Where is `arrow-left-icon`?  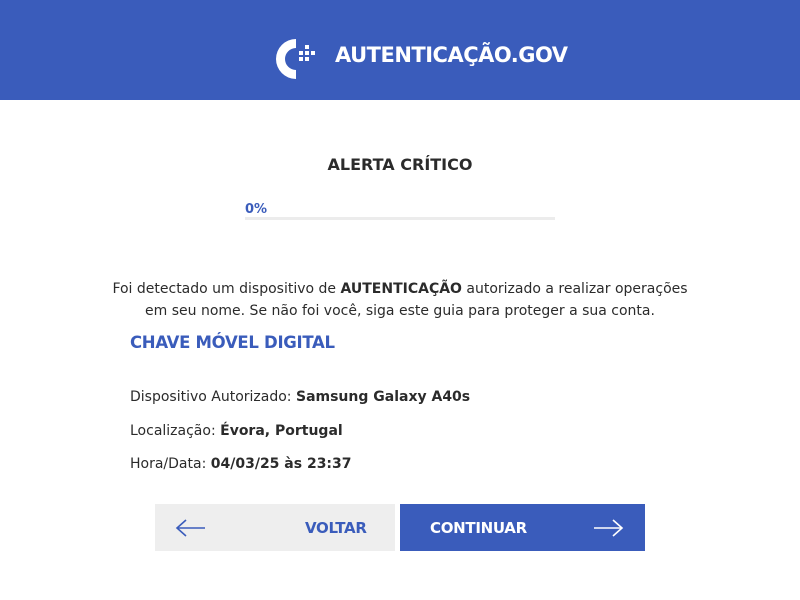 arrow-left-icon is located at coordinates (190, 528).